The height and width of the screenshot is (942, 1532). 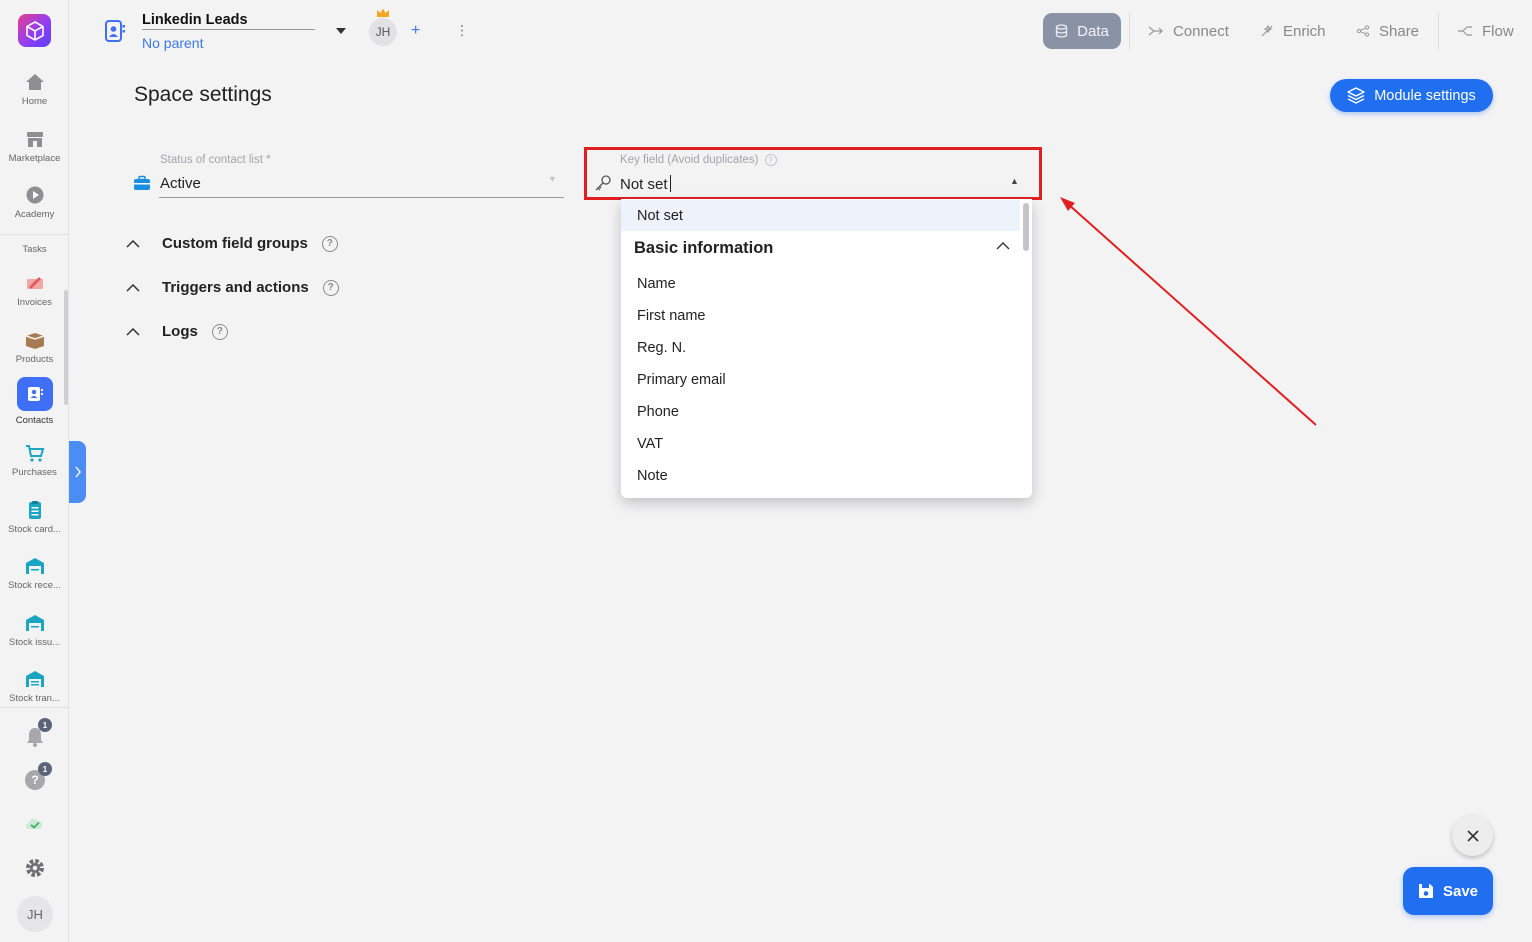 I want to click on tab-label: Share, so click(x=1399, y=31).